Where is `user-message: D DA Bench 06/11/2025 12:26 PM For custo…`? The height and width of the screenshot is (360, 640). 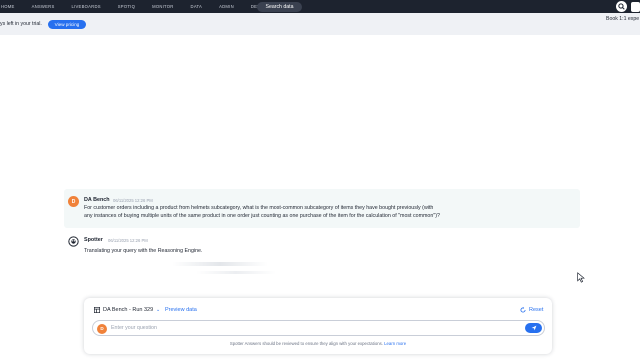 user-message: D DA Bench 06/11/2025 12:26 PM For custo… is located at coordinates (322, 208).